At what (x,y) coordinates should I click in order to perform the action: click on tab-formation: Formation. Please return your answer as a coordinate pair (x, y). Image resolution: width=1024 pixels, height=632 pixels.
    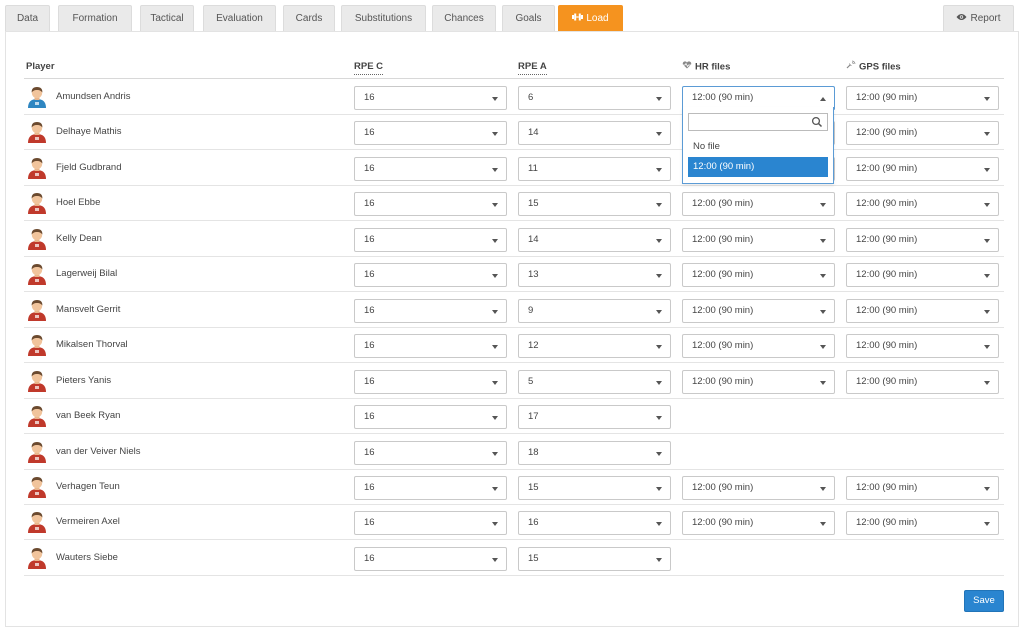
    Looking at the image, I should click on (95, 18).